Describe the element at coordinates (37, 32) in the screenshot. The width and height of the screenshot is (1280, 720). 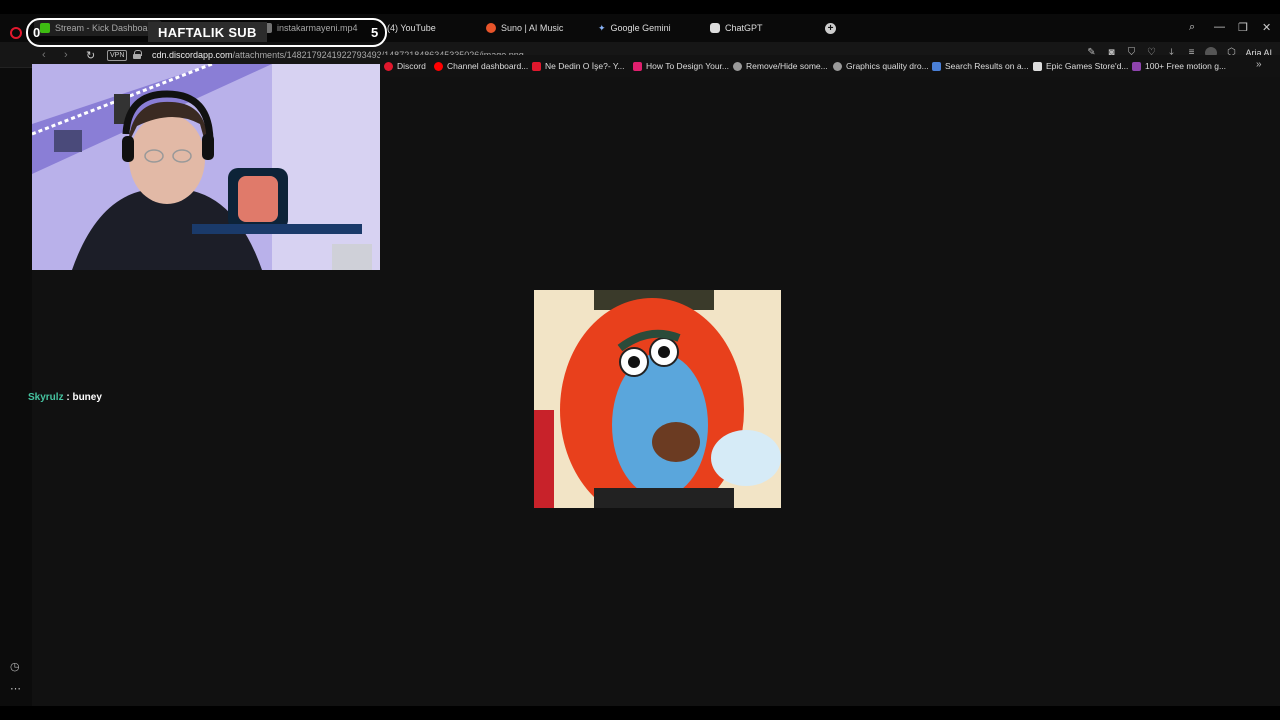
I see `sub-goal-start: 0` at that location.